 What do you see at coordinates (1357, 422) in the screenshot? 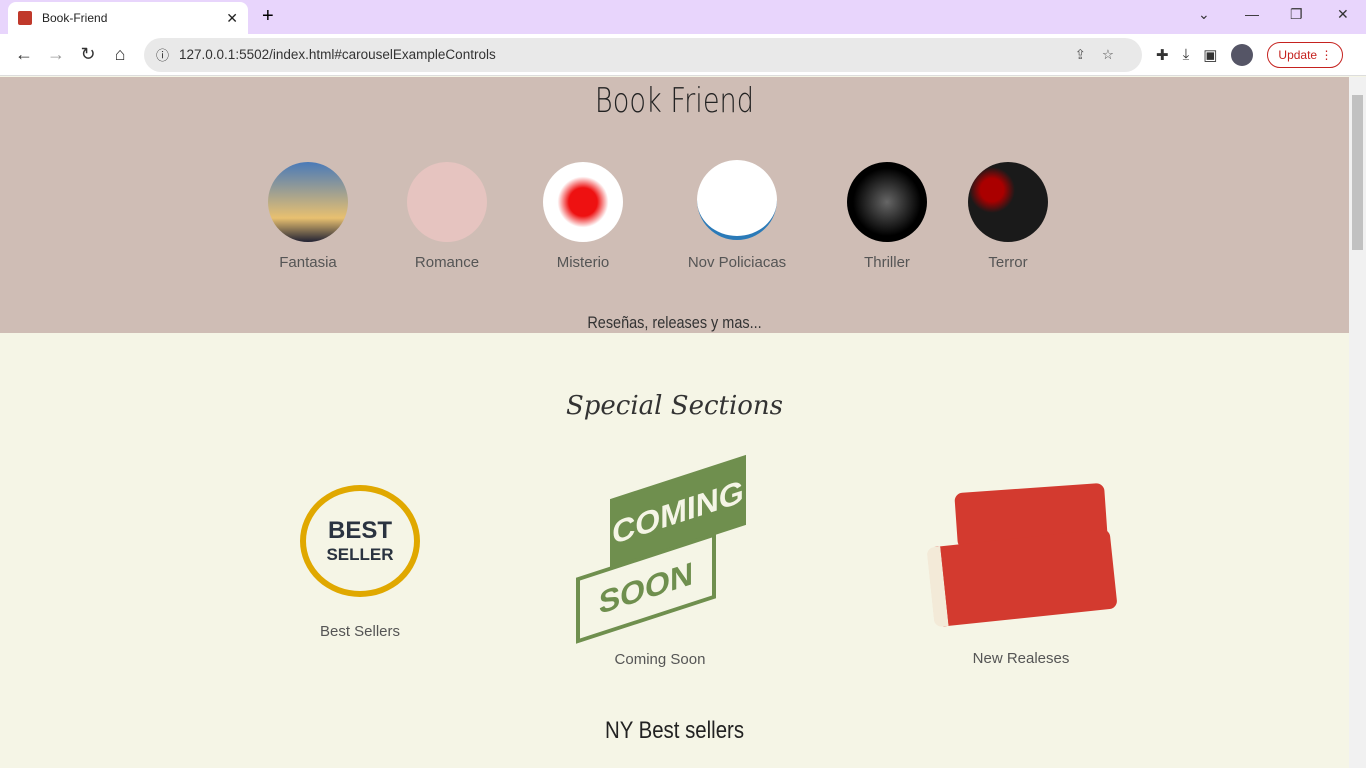
I see `scrollbar` at bounding box center [1357, 422].